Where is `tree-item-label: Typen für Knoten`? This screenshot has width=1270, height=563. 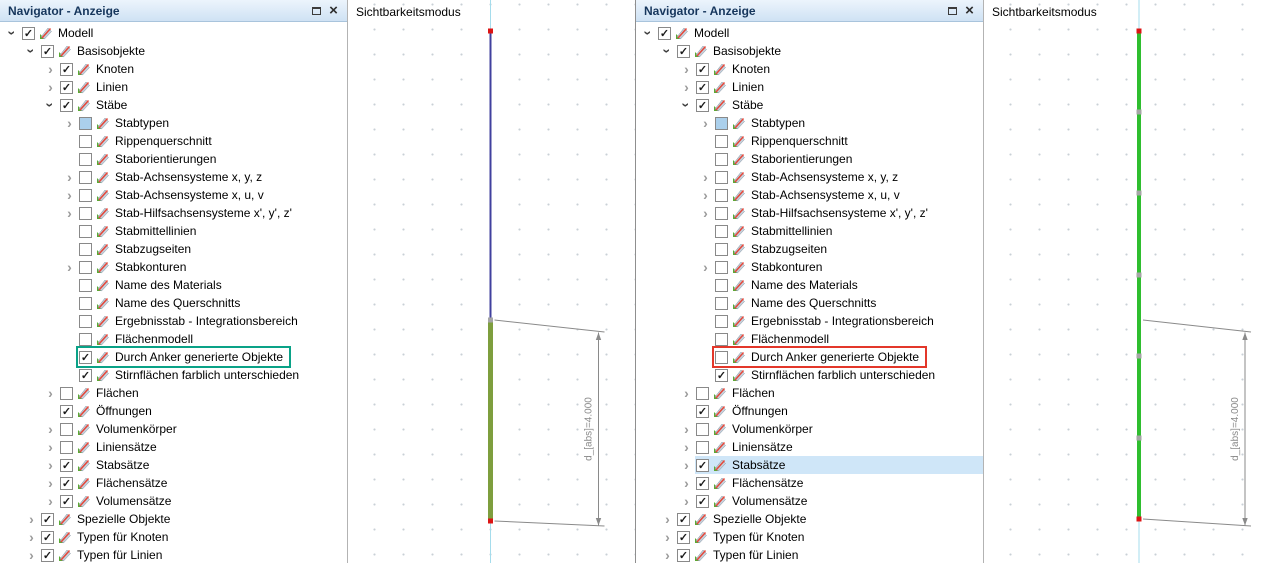
tree-item-label: Typen für Knoten is located at coordinates (758, 537).